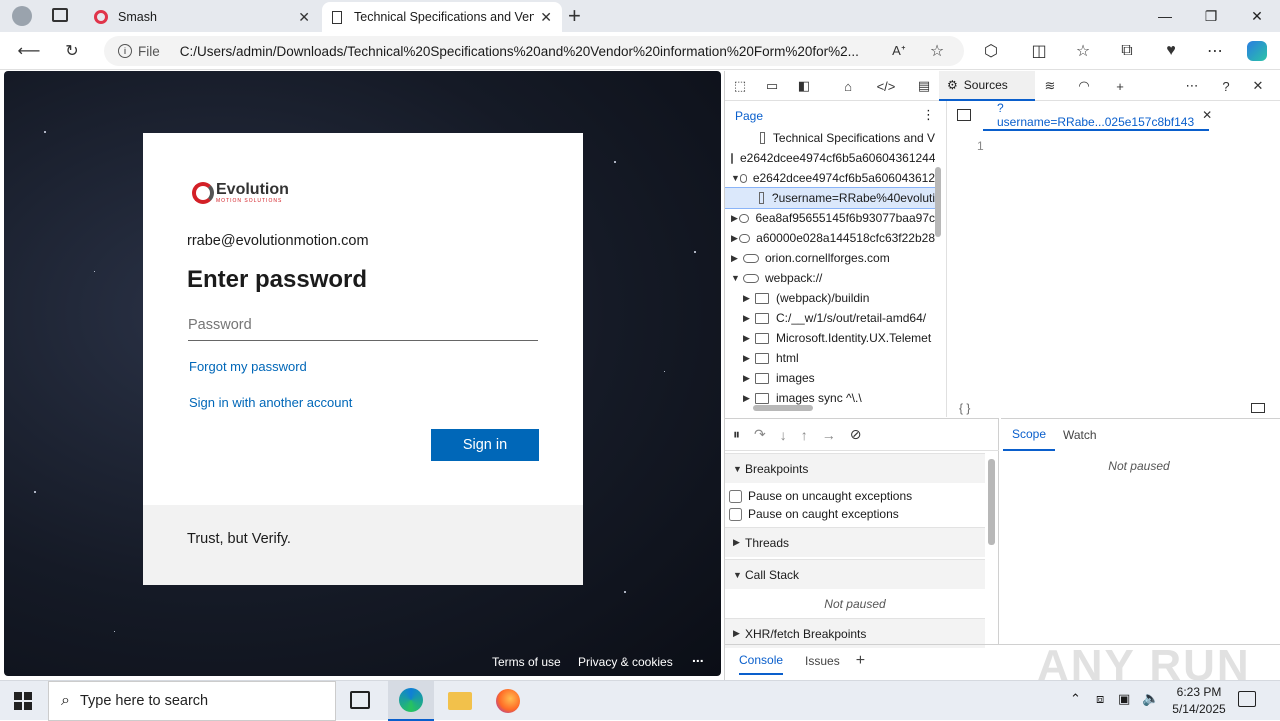  Describe the element at coordinates (526, 662) in the screenshot. I see `terms-link: Terms of use` at that location.